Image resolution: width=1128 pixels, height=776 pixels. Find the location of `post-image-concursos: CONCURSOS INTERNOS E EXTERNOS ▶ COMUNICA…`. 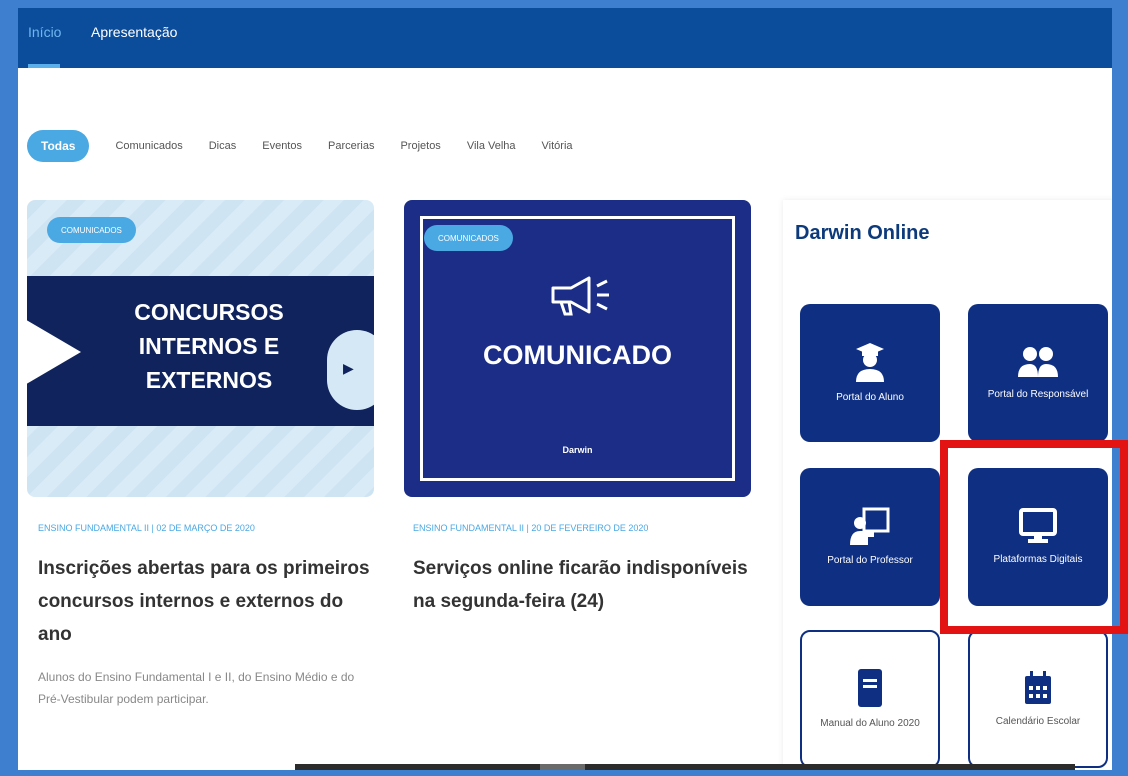

post-image-concursos: CONCURSOS INTERNOS E EXTERNOS ▶ COMUNICA… is located at coordinates (200, 348).